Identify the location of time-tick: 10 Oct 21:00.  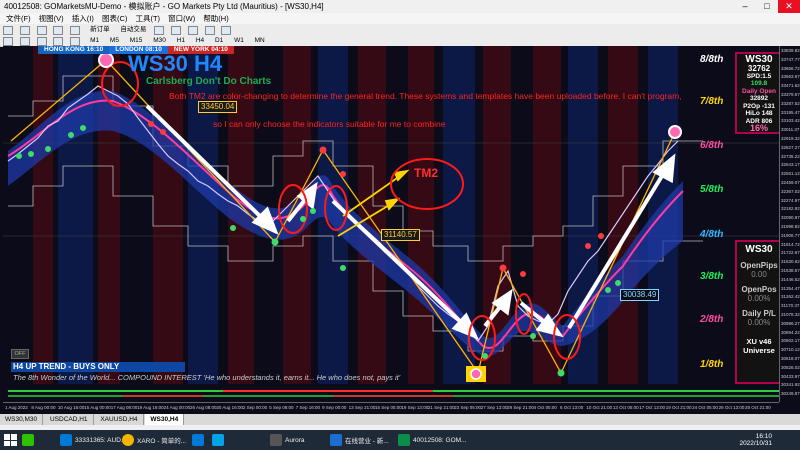
(599, 407).